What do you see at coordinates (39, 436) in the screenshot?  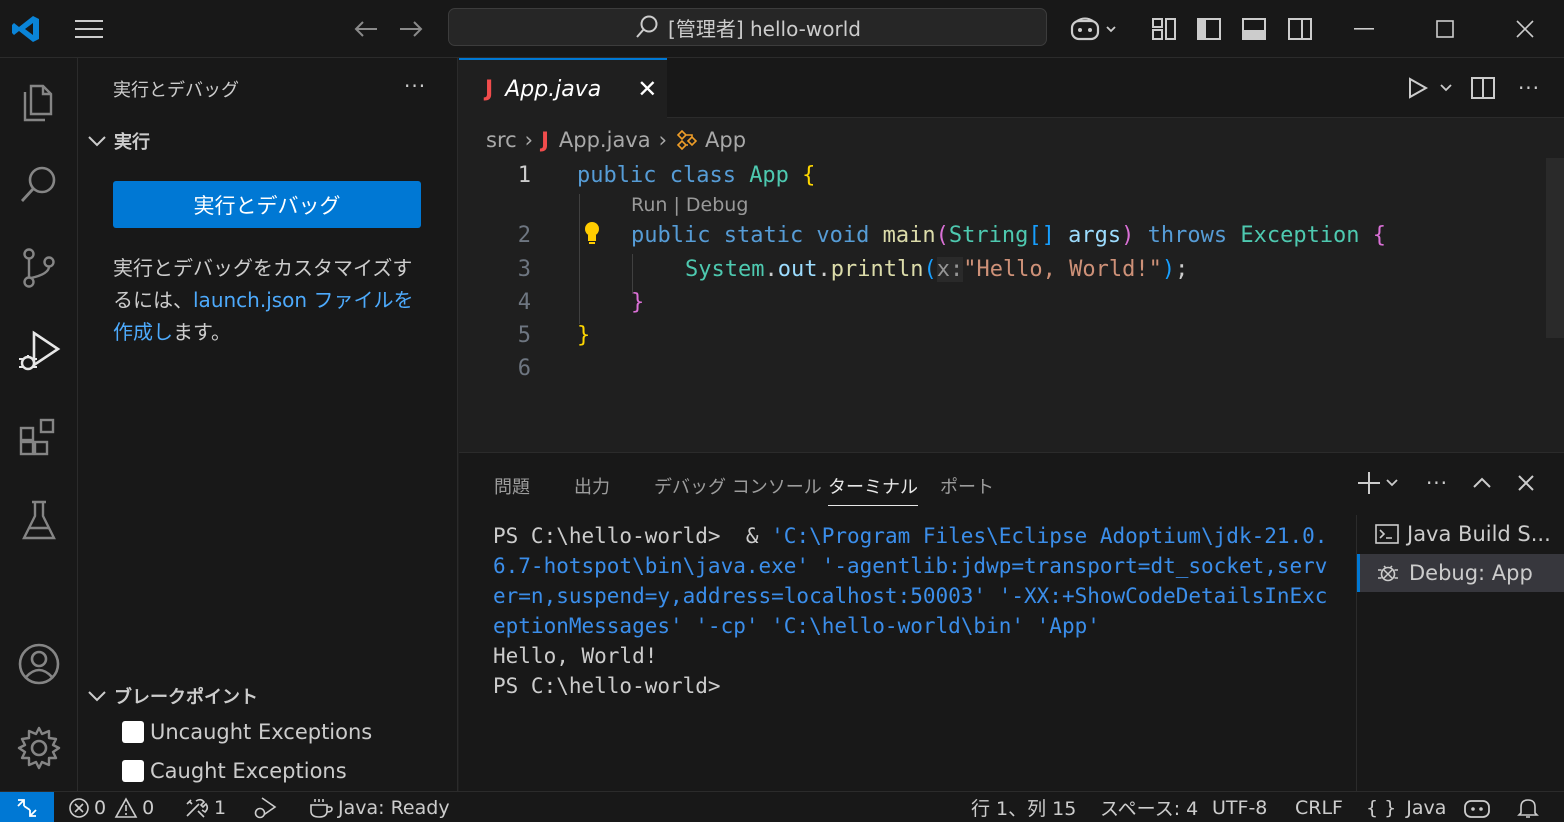 I see `extensions-icon` at bounding box center [39, 436].